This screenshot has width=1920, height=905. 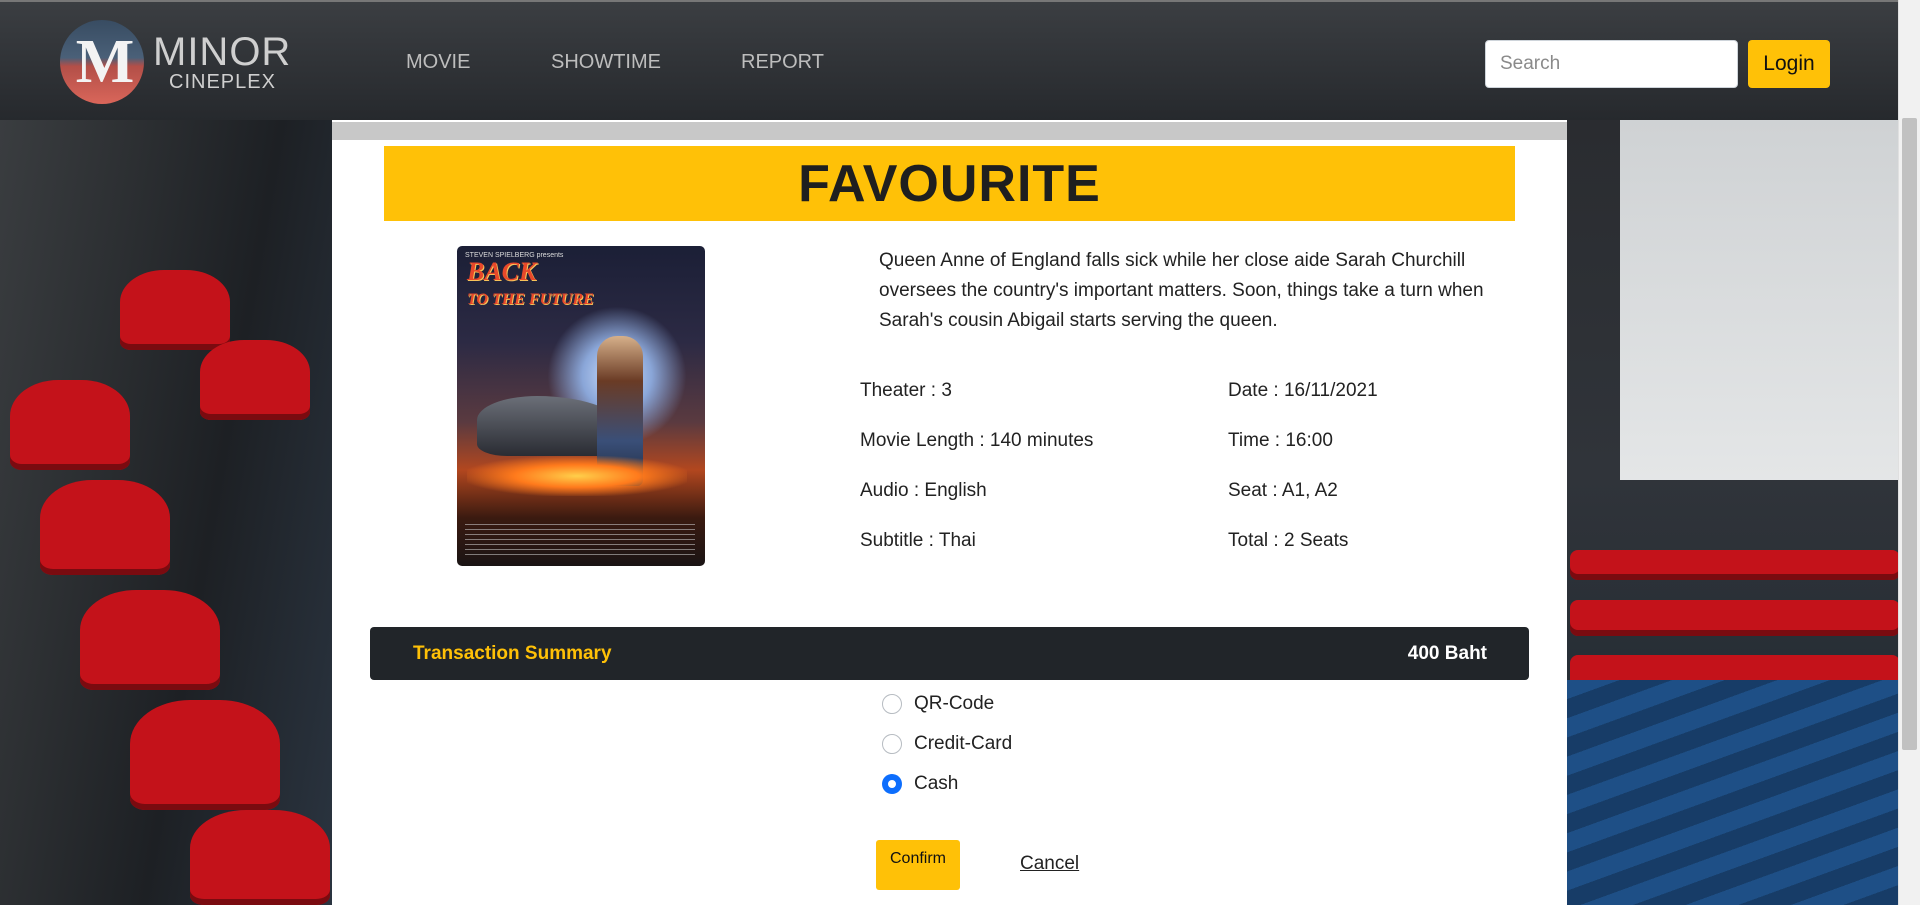 I want to click on transaction-amount: 400 Baht, so click(x=1447, y=653).